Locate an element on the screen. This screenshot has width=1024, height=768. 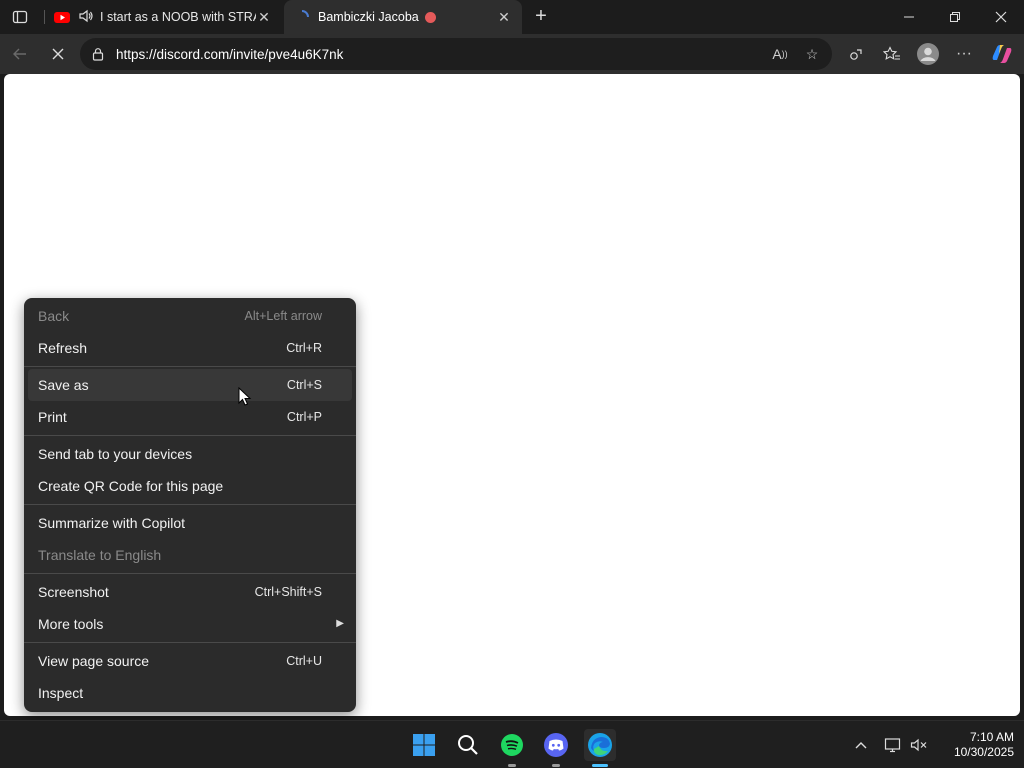
active-indicator is located at coordinates (600, 765).